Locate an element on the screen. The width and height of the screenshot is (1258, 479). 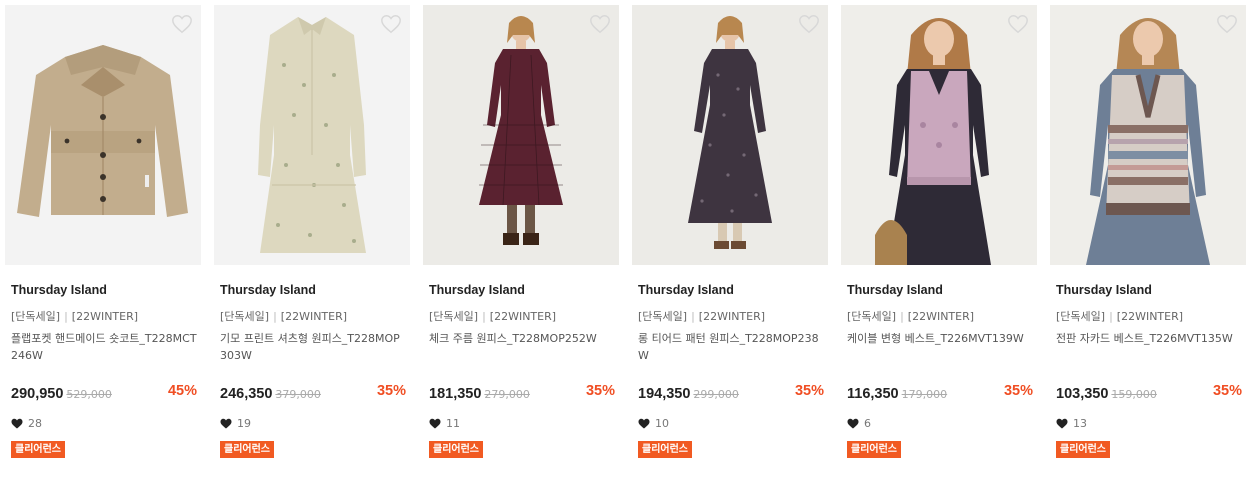
product-name: 케이블 변형 베스트_T226MVT139W is located at coordinates (940, 338).